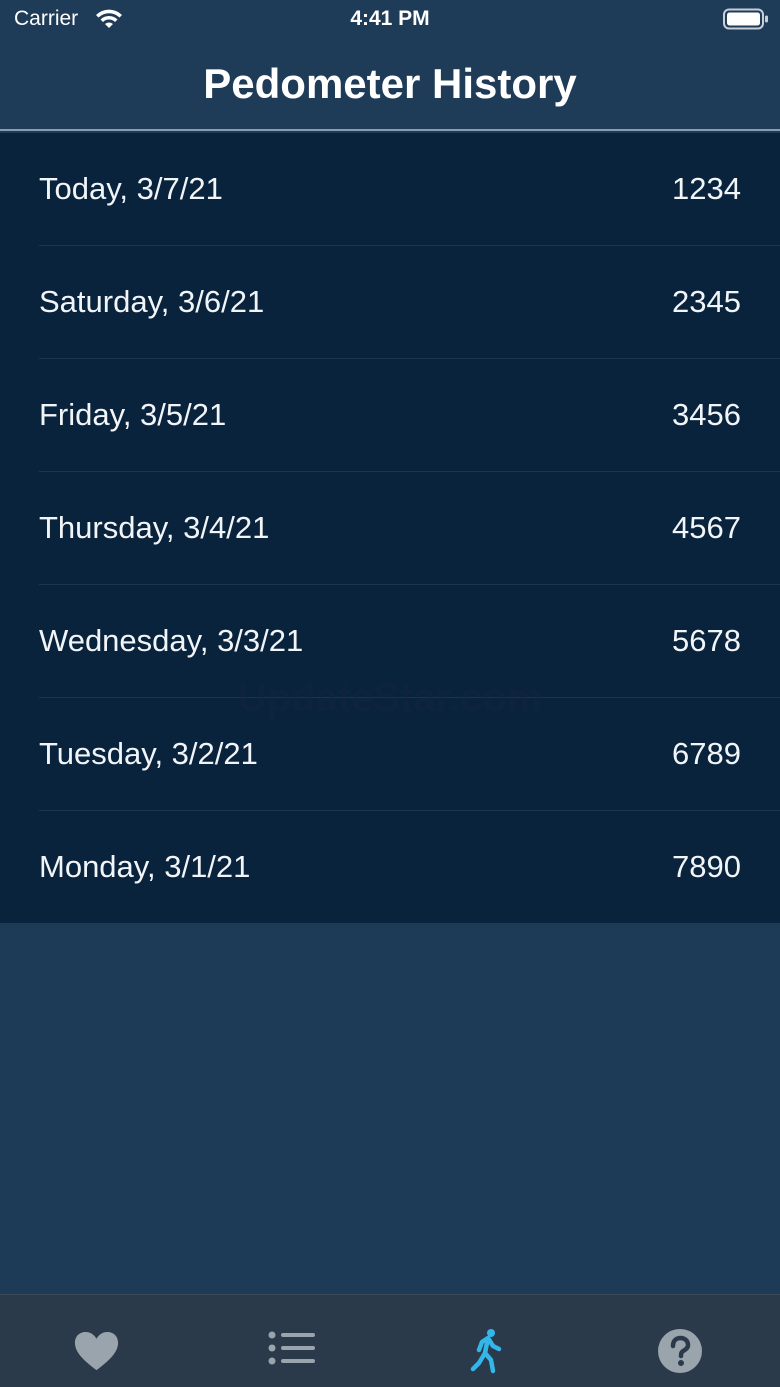 This screenshot has height=1387, width=780. What do you see at coordinates (390, 415) in the screenshot?
I see `list-item: Friday, 3/5/21 3456` at bounding box center [390, 415].